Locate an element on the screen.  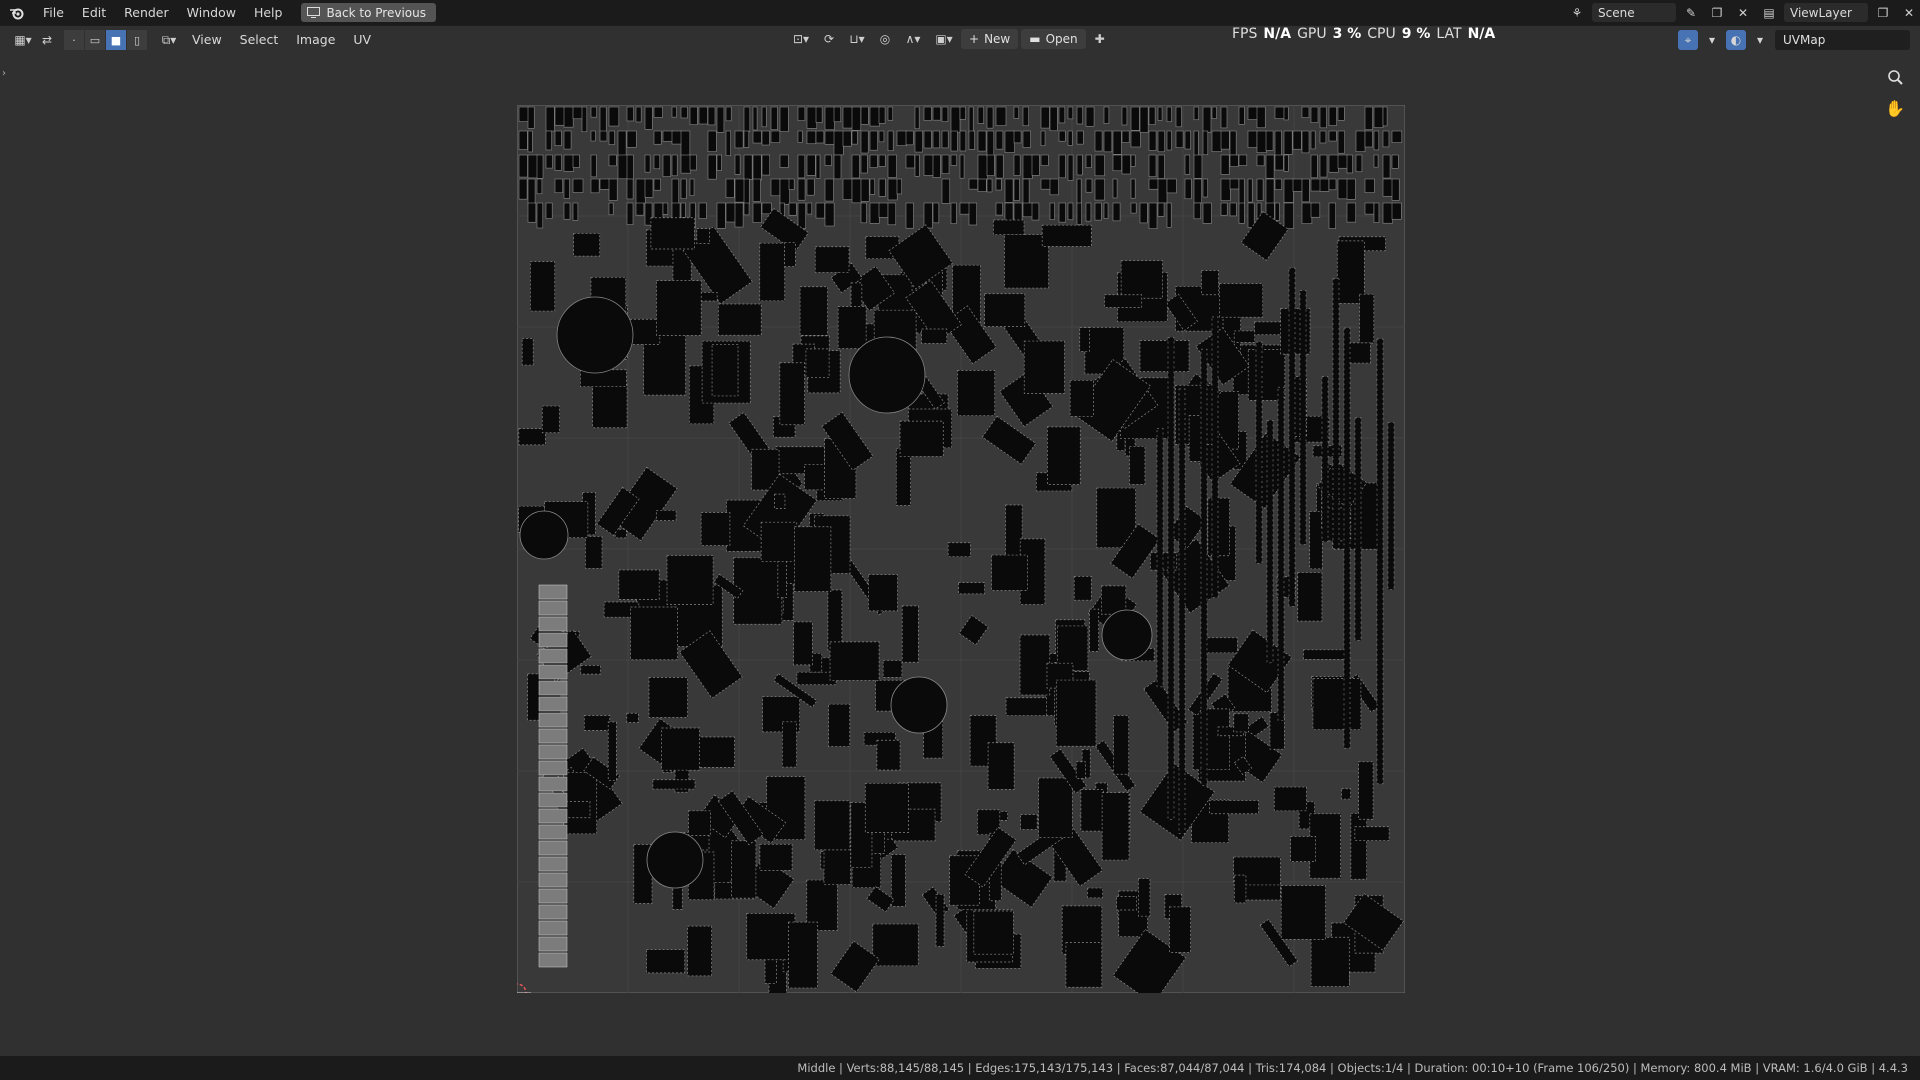
menu-select: Select is located at coordinates (259, 40).